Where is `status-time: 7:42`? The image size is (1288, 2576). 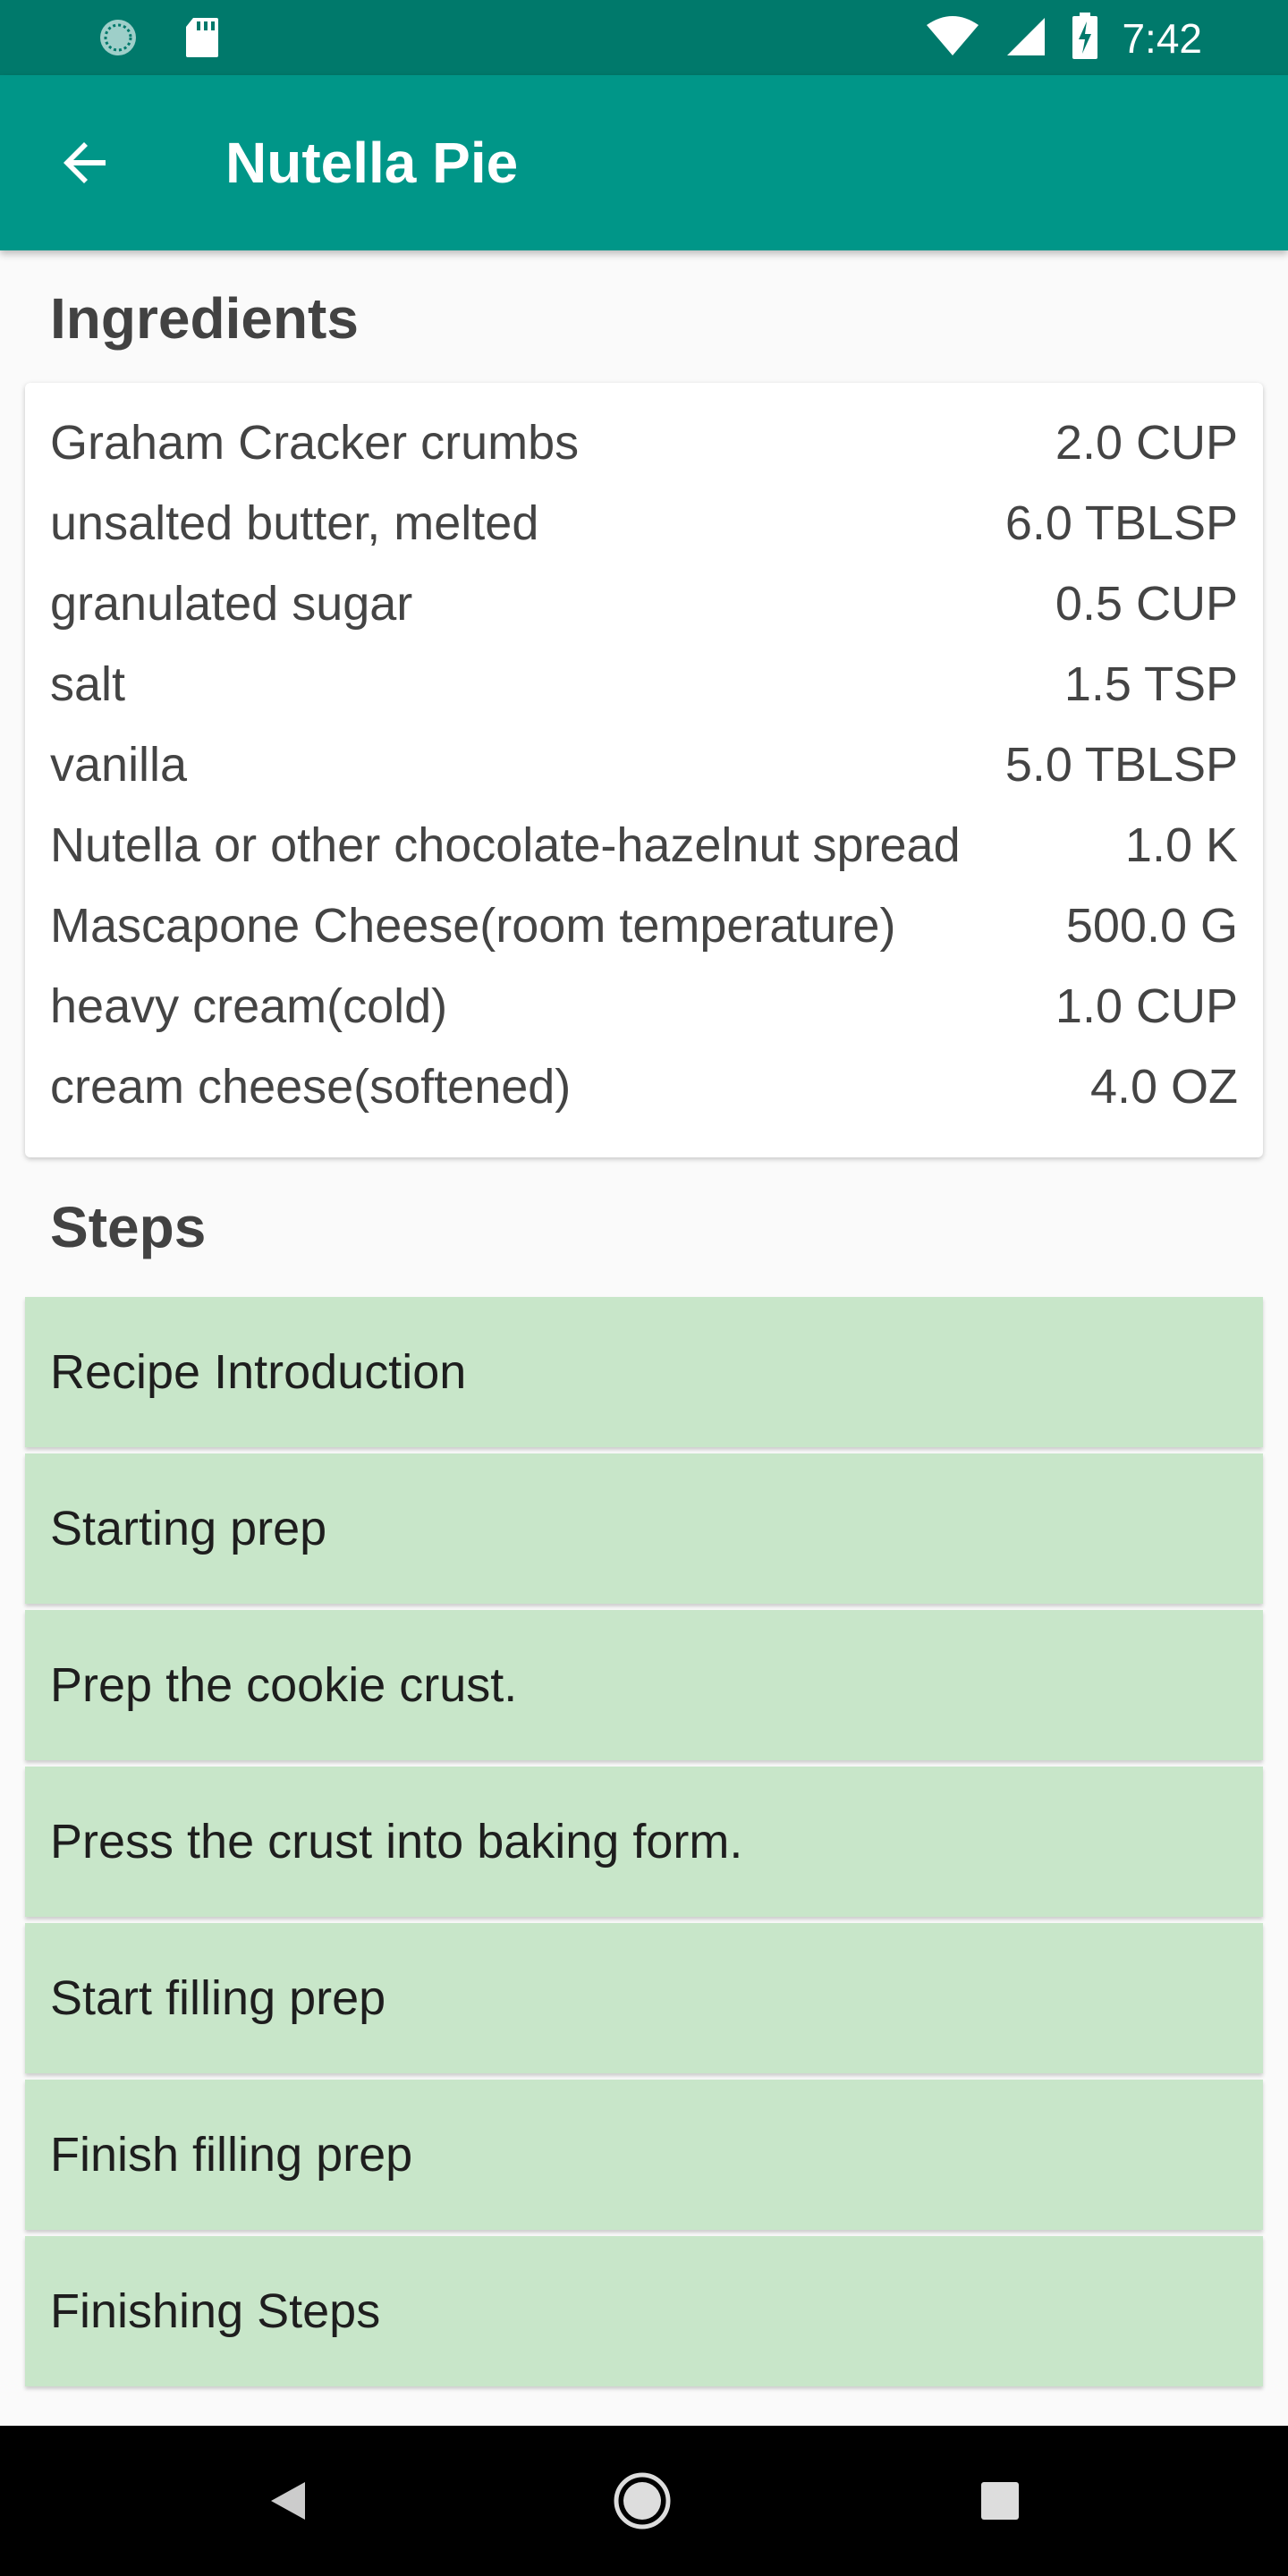
status-time: 7:42 is located at coordinates (1162, 38).